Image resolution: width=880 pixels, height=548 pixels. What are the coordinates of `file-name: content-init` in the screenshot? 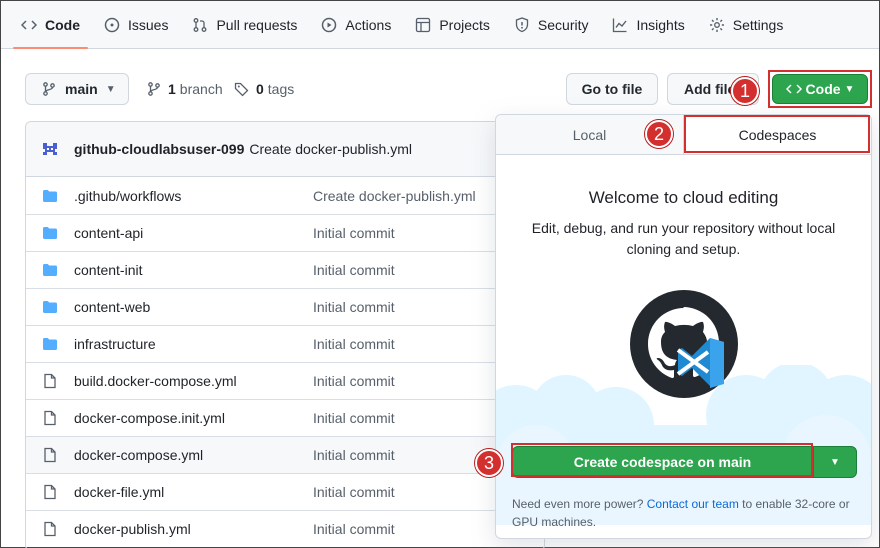 It's located at (193, 270).